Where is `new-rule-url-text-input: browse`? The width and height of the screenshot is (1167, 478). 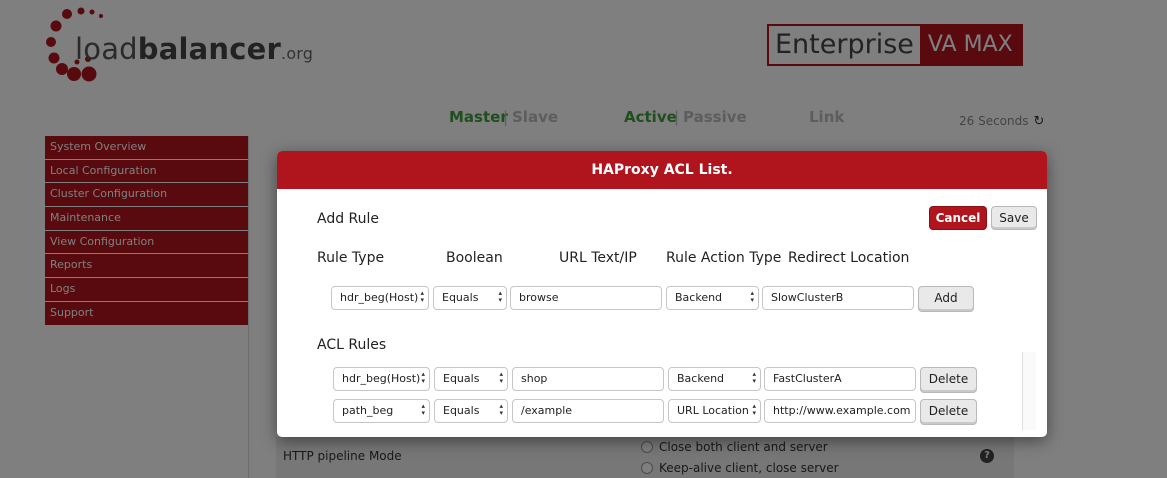 new-rule-url-text-input: browse is located at coordinates (586, 298).